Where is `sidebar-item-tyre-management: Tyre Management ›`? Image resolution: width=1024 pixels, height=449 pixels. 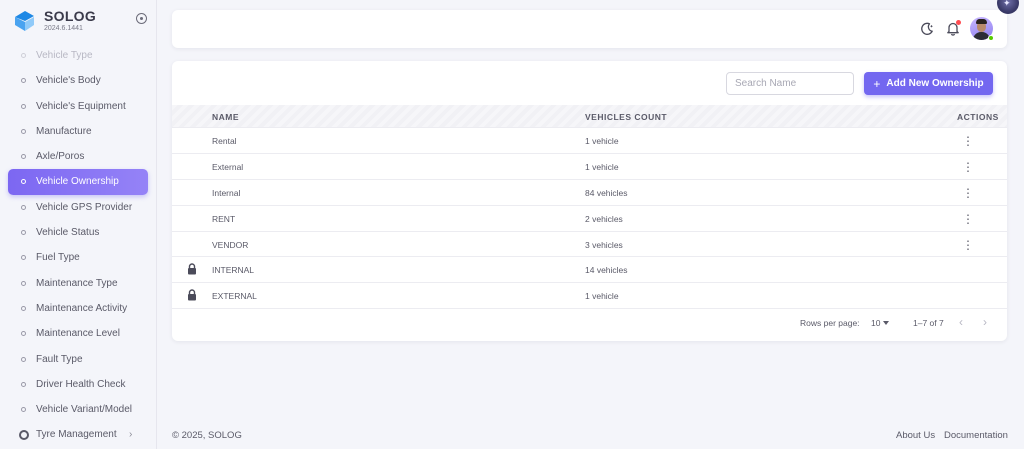 sidebar-item-tyre-management: Tyre Management › is located at coordinates (78, 434).